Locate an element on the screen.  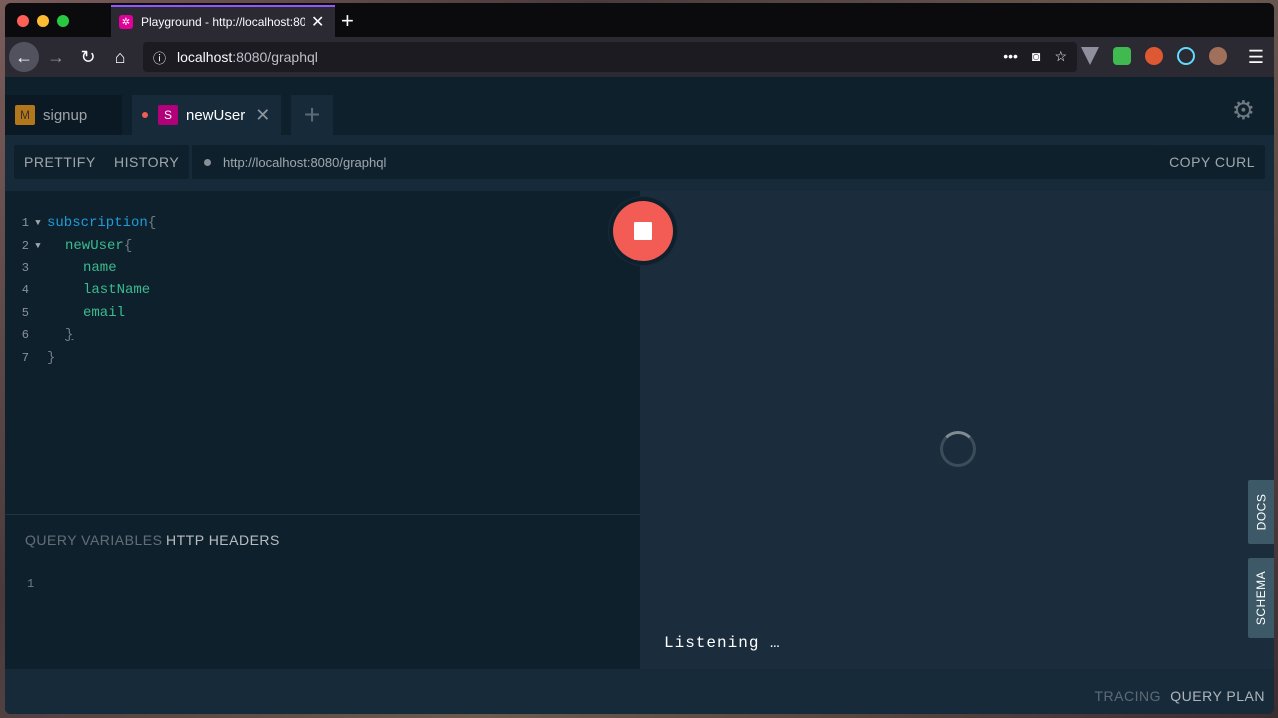
stop-icon is located at coordinates (643, 231).